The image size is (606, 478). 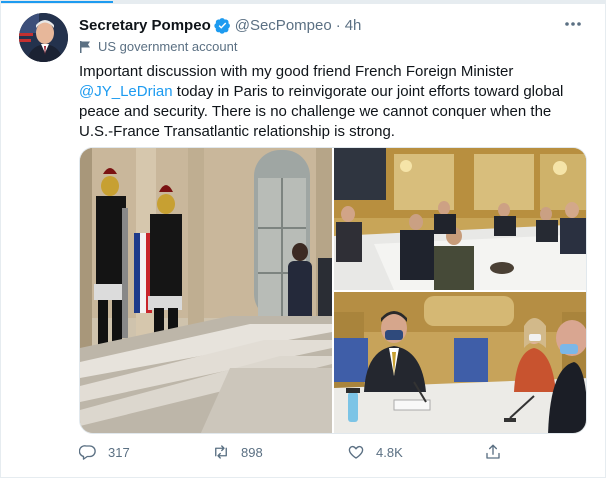 I want to click on avatar-image, so click(x=43, y=37).